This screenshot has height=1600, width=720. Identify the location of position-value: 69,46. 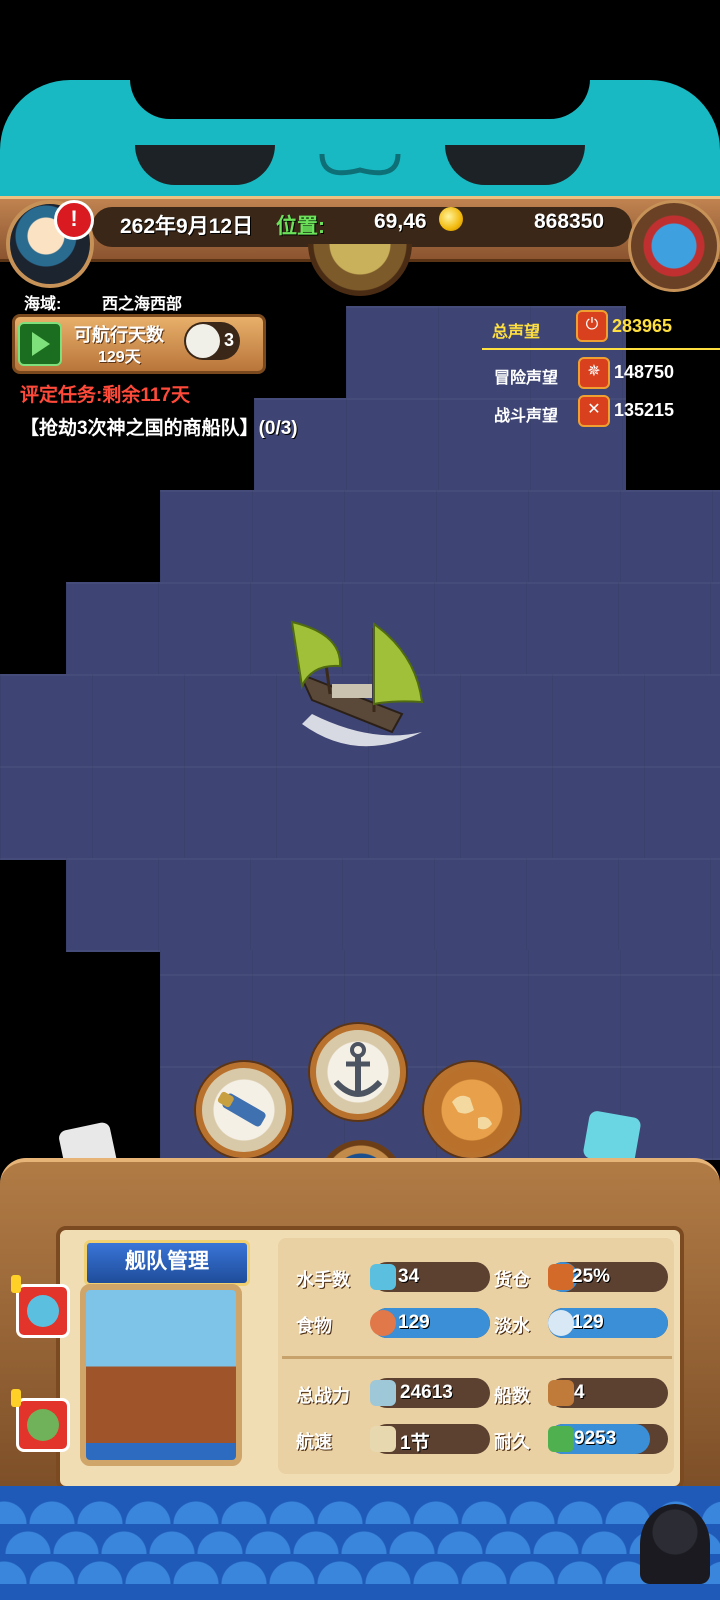
(400, 221).